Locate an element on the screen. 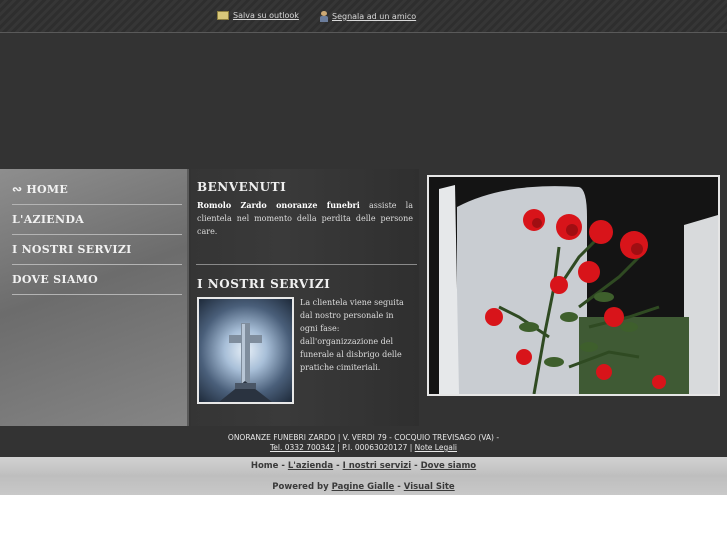  friend-icon is located at coordinates (324, 16).